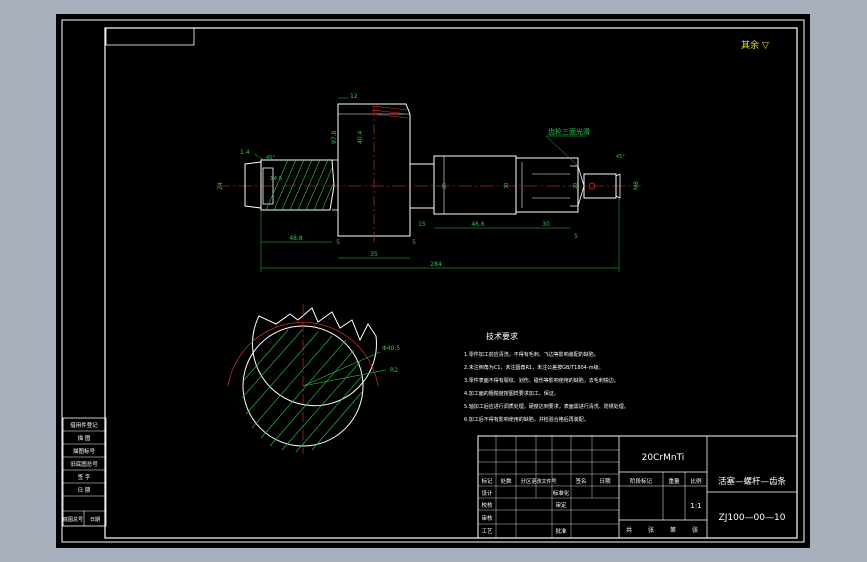 The width and height of the screenshot is (867, 562). I want to click on rev-header: 更改文件号, so click(543, 481).